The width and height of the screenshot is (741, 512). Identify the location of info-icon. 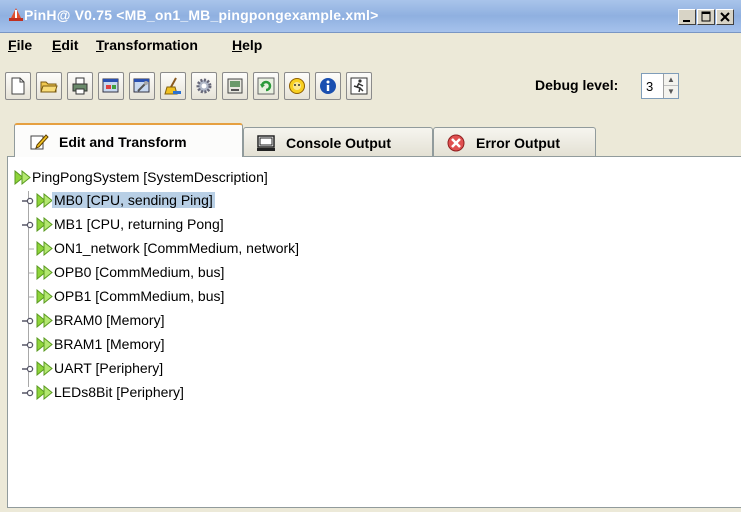
(328, 86).